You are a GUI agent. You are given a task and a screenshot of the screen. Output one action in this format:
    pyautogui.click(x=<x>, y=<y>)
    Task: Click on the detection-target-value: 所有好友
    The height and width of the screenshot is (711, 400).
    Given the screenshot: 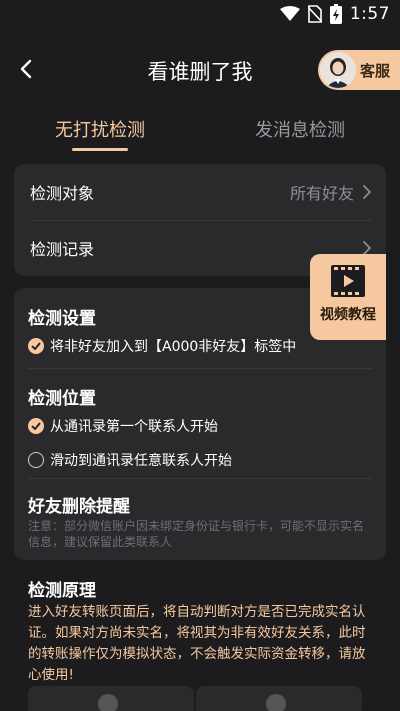 What is the action you would take?
    pyautogui.click(x=321, y=193)
    